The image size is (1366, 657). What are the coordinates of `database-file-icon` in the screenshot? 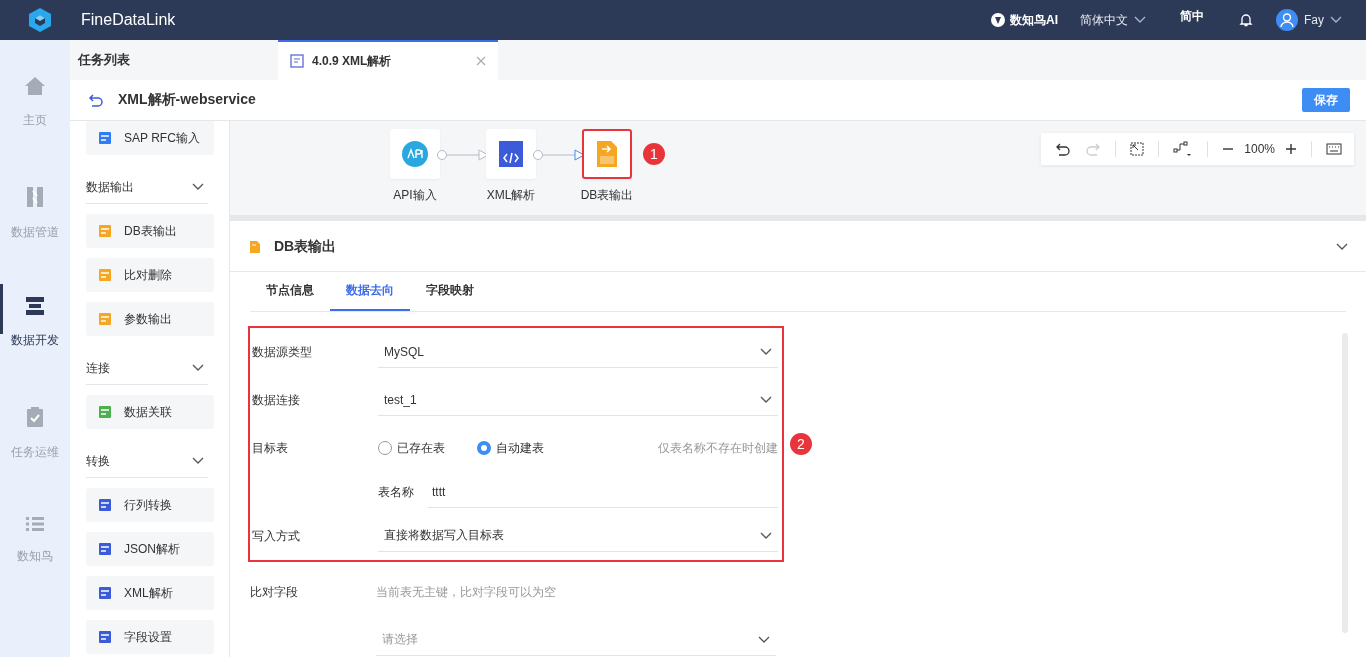 It's located at (255, 247).